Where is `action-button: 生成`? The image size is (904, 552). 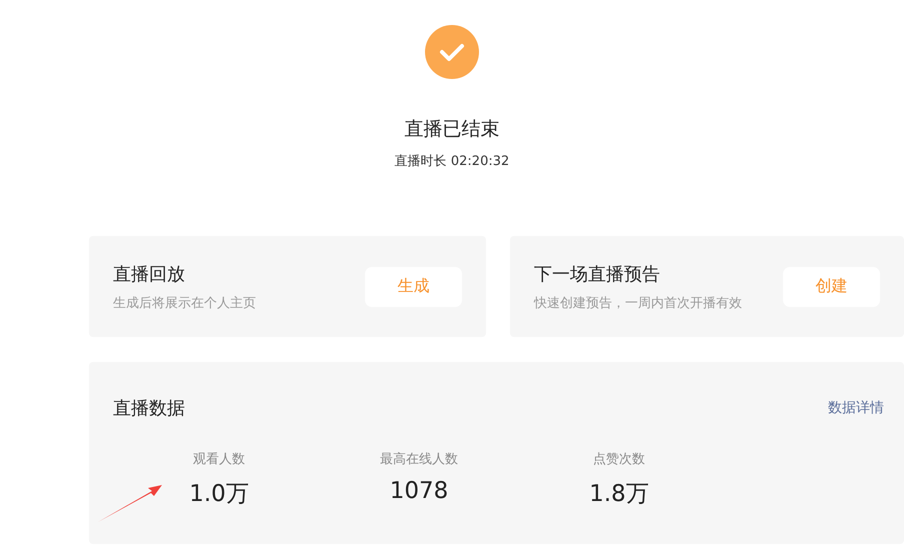 action-button: 生成 is located at coordinates (413, 286).